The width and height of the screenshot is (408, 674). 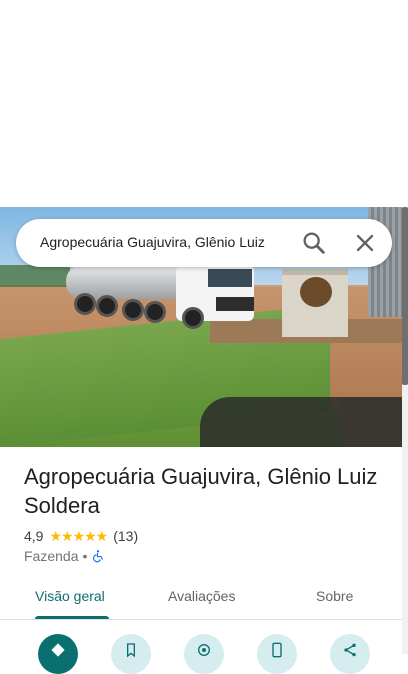 I want to click on tabs-divider, so click(x=201, y=619).